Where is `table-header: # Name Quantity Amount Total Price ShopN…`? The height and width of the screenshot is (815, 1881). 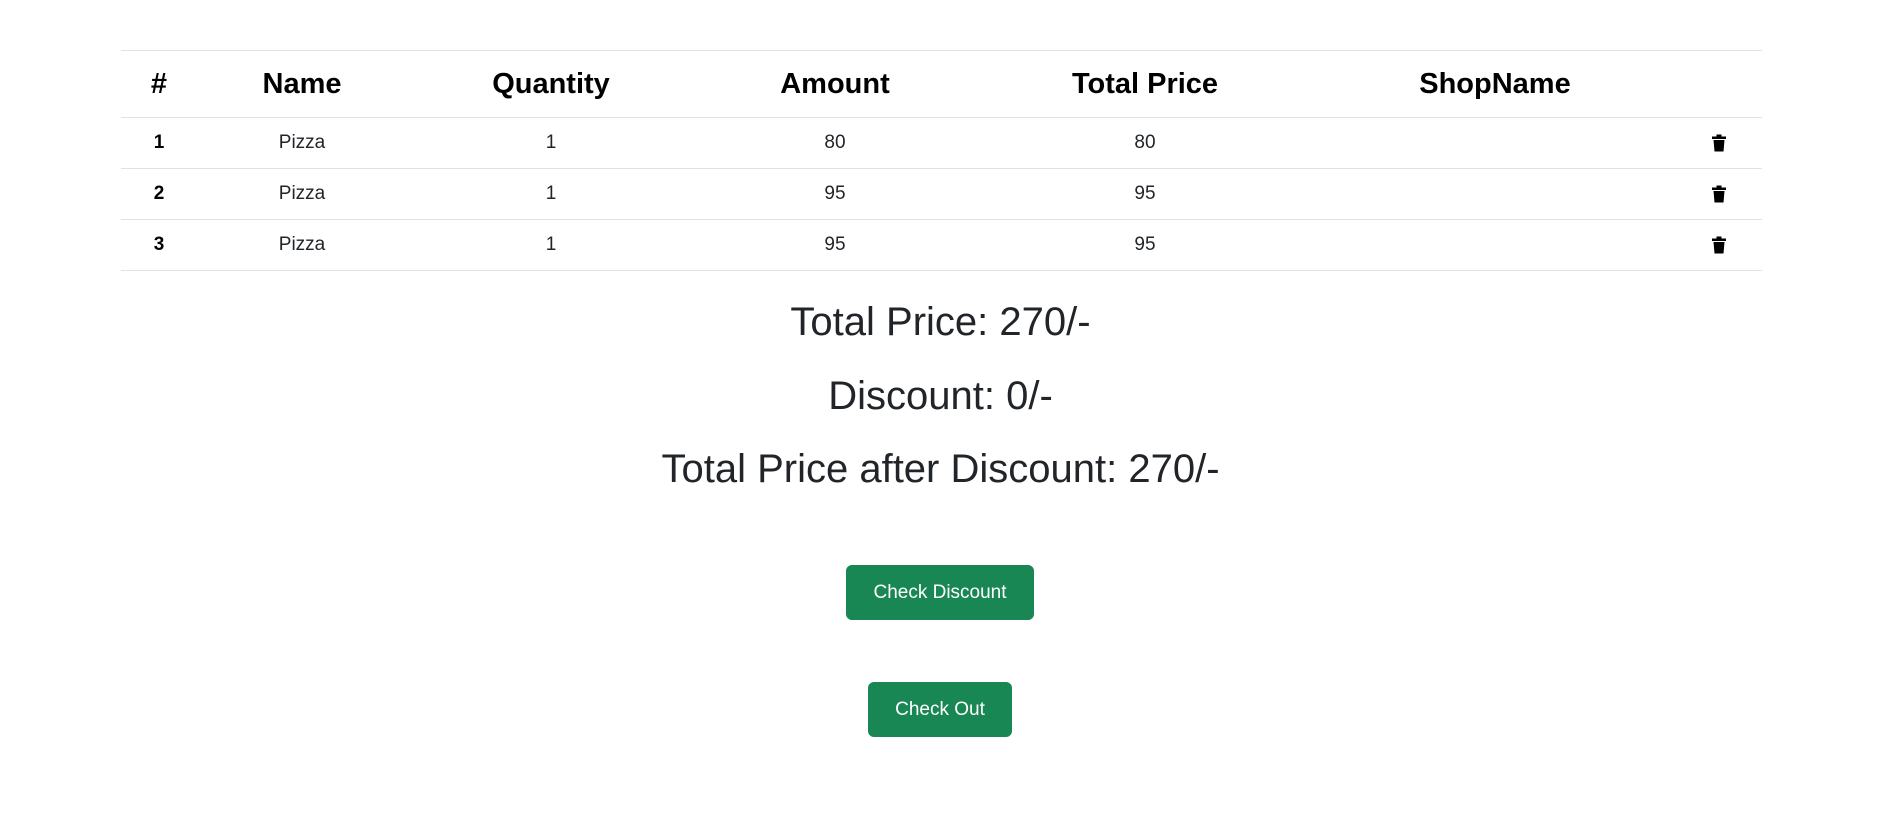 table-header: # Name Quantity Amount Total Price ShopN… is located at coordinates (941, 84).